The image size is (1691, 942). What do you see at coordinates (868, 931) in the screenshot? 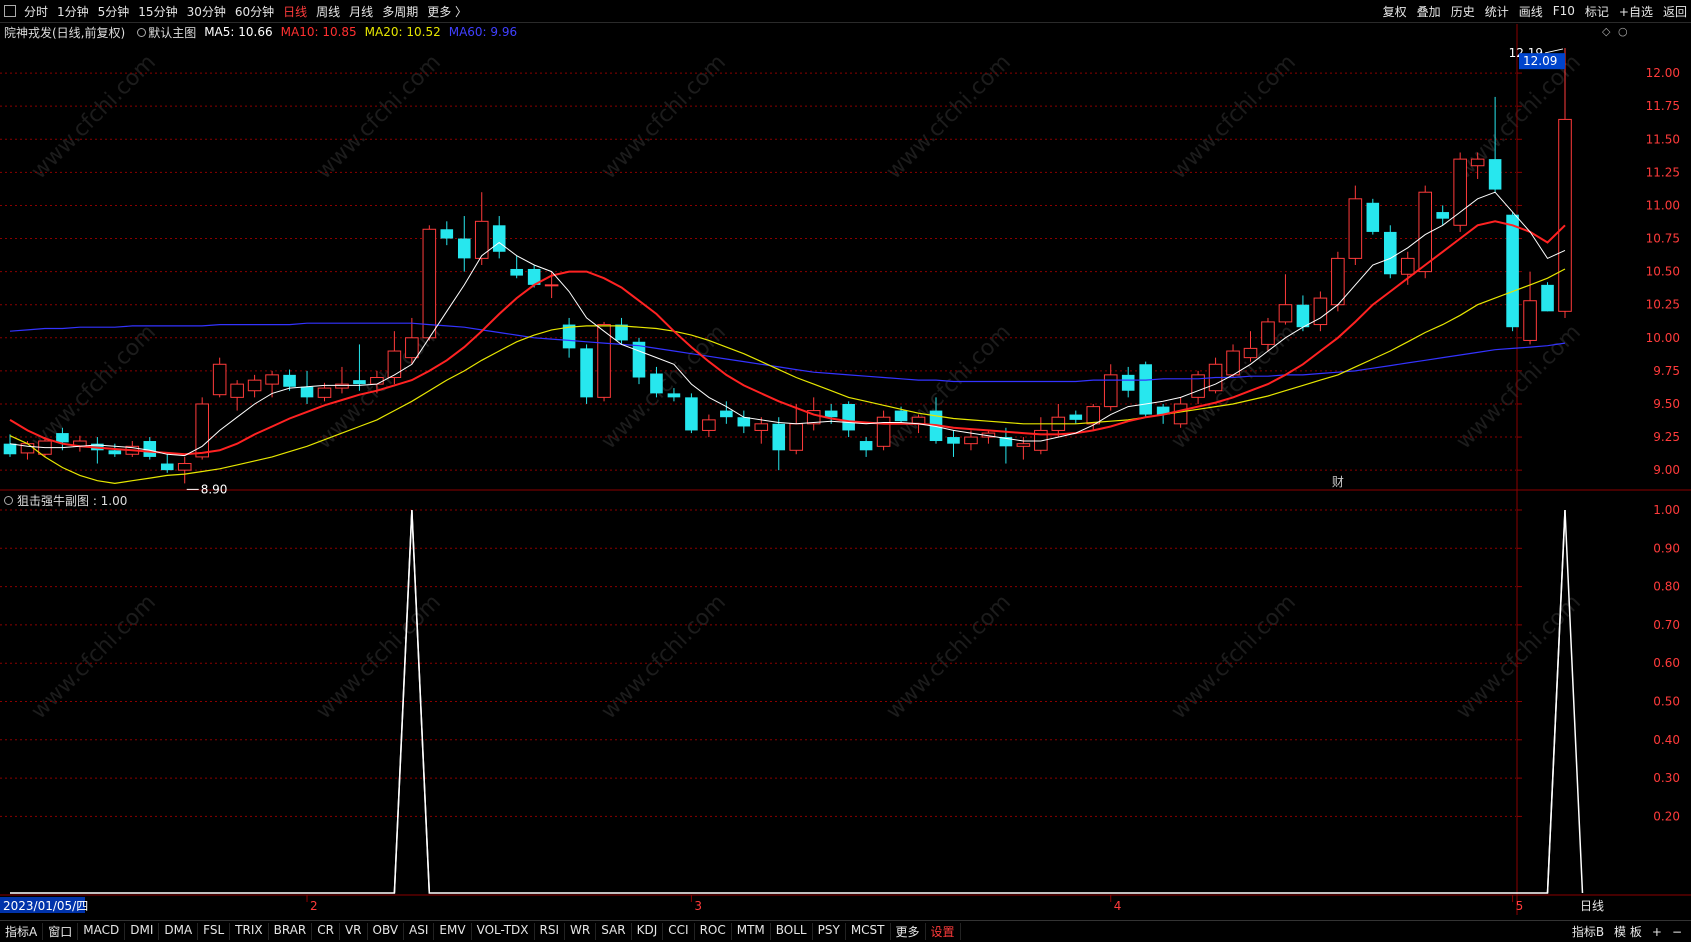
I see `indicator-tab: MCST` at bounding box center [868, 931].